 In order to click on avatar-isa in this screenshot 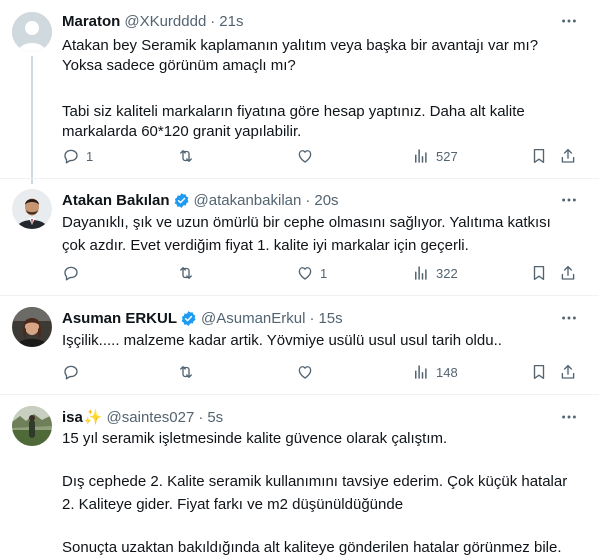, I will do `click(32, 426)`.